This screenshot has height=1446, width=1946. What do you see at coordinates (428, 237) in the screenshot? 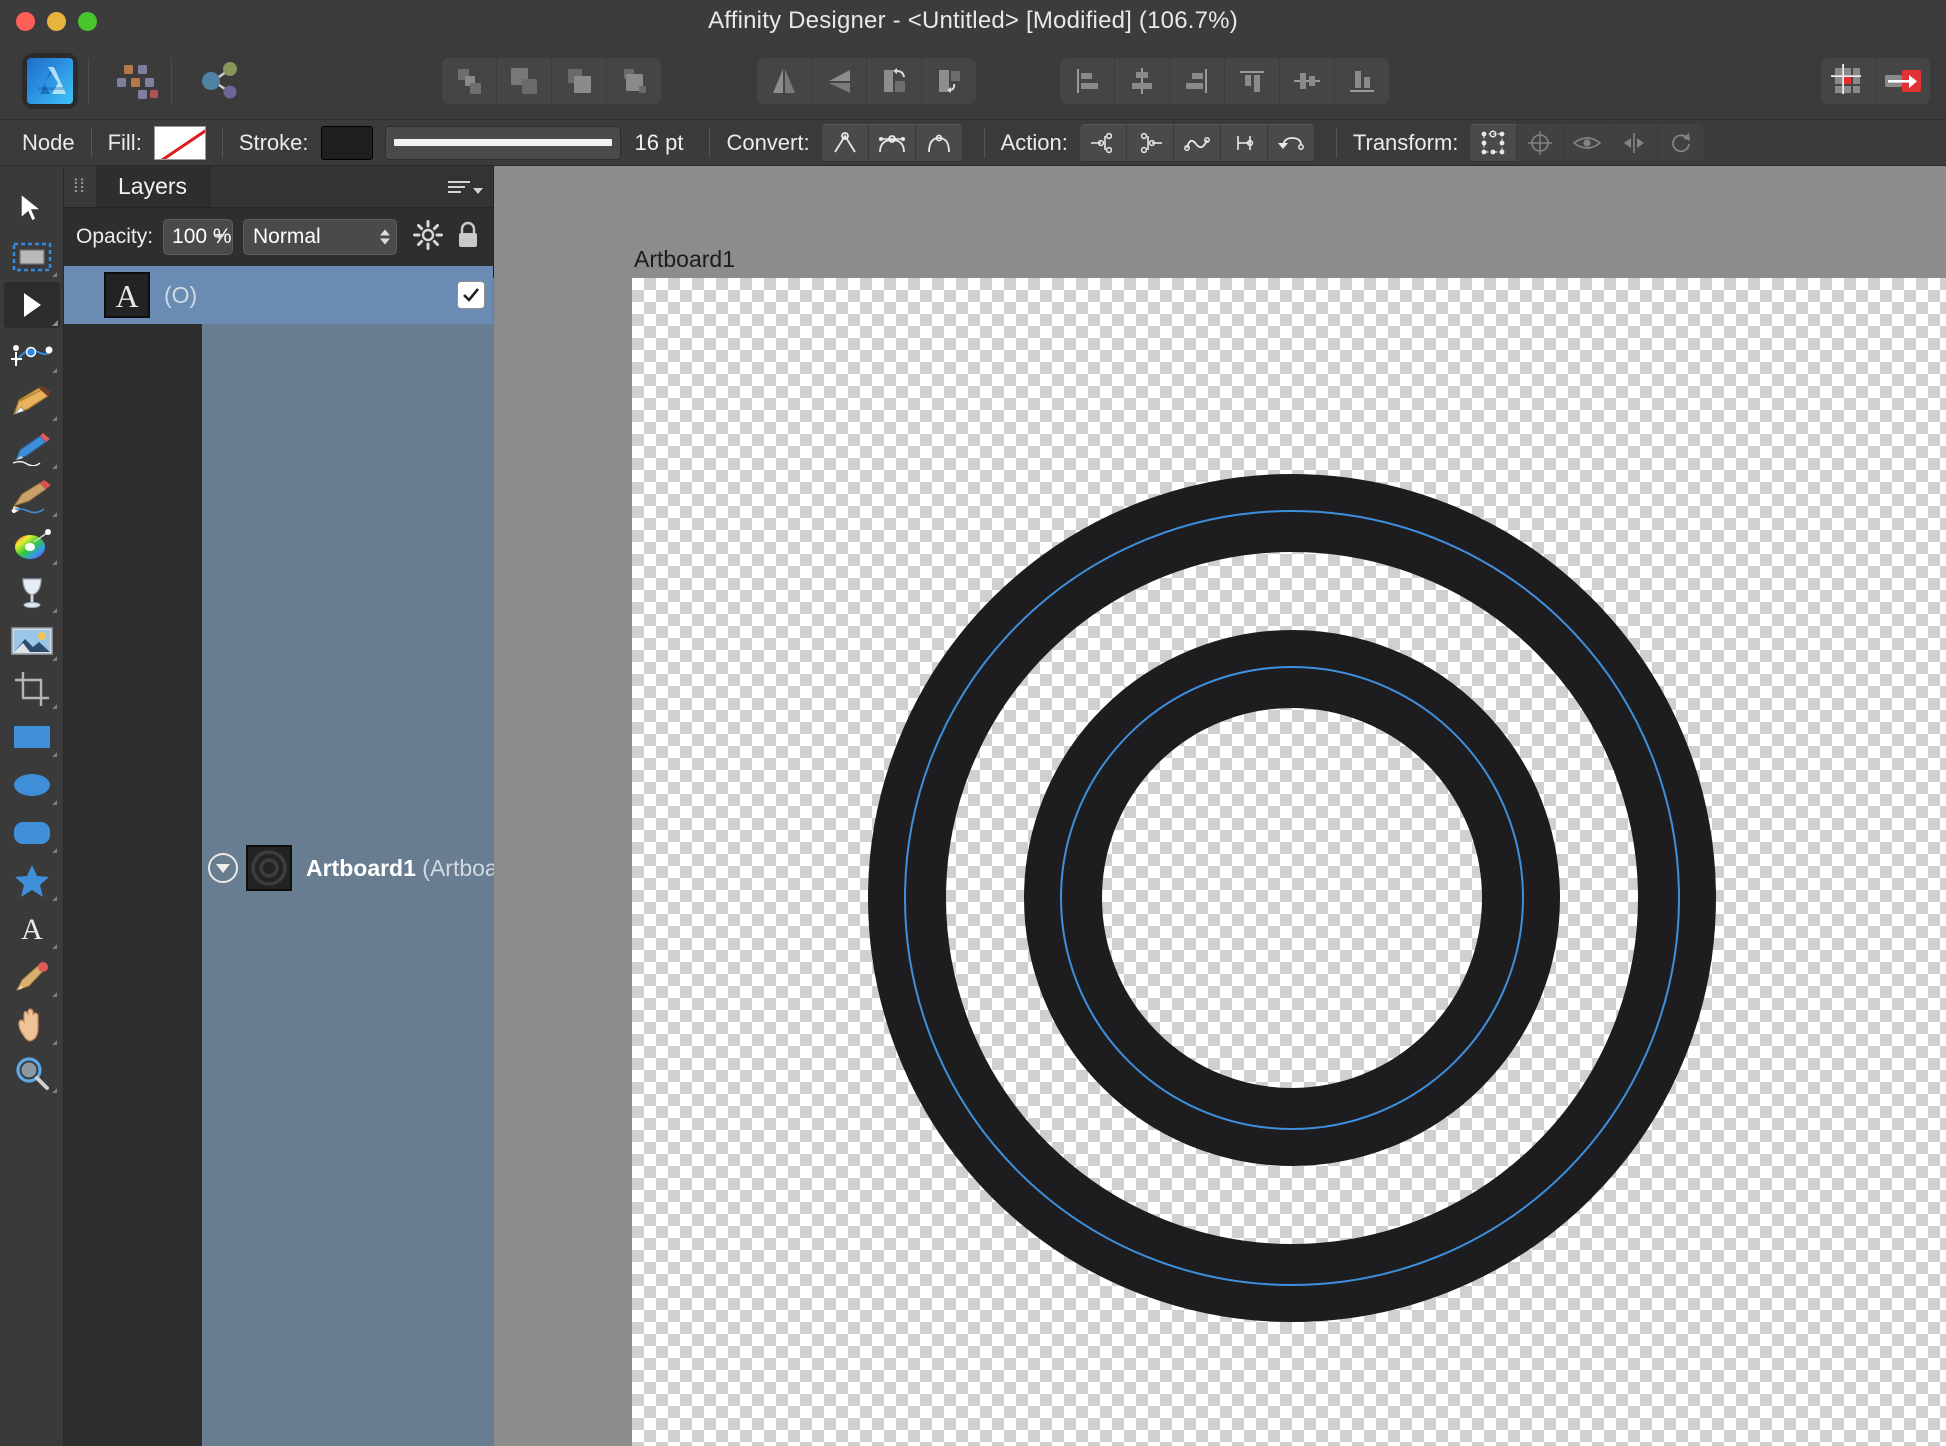
I see `gear-icon` at bounding box center [428, 237].